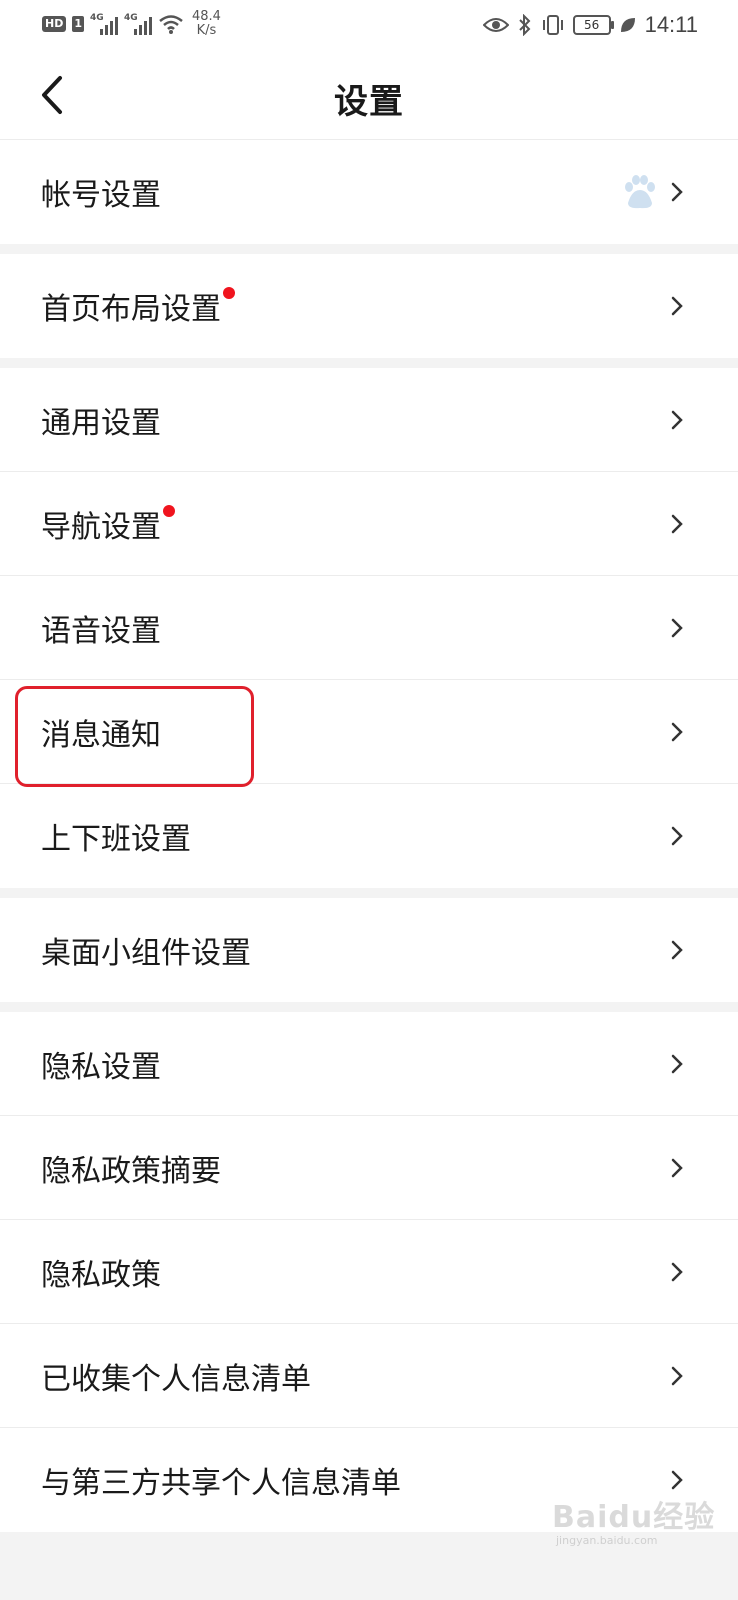 The width and height of the screenshot is (738, 1600). What do you see at coordinates (369, 306) in the screenshot?
I see `settings-item-home-layout: 首页布局设置` at bounding box center [369, 306].